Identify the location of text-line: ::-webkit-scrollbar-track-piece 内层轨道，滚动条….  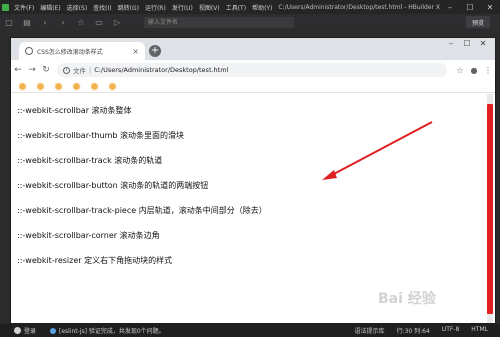
(142, 210).